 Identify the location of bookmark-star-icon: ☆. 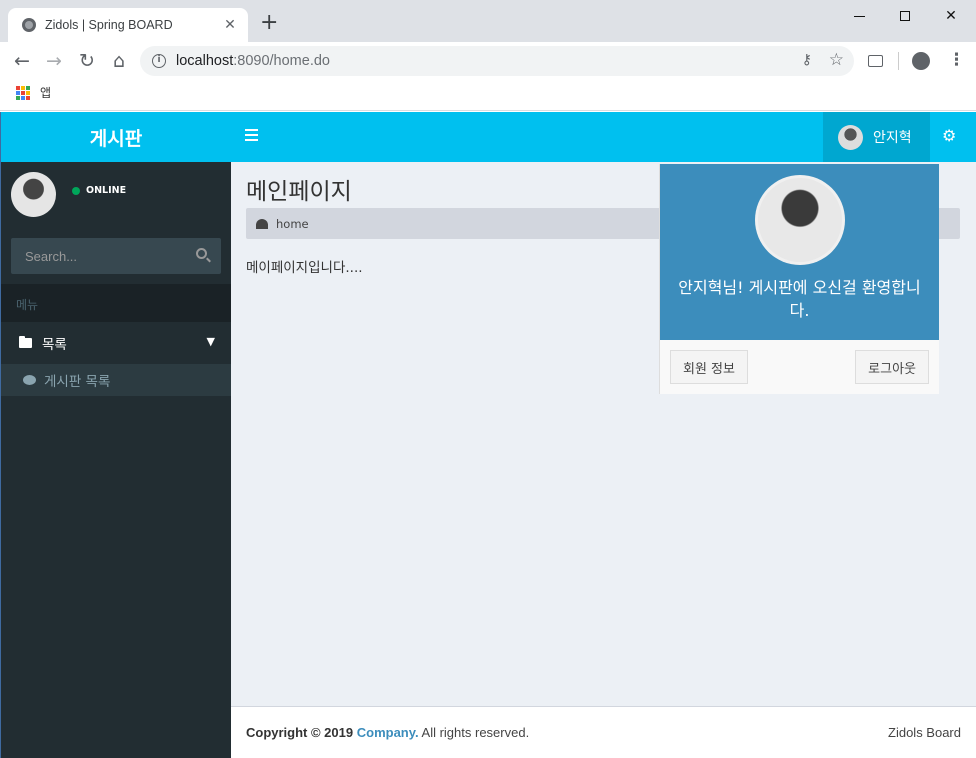
(836, 60).